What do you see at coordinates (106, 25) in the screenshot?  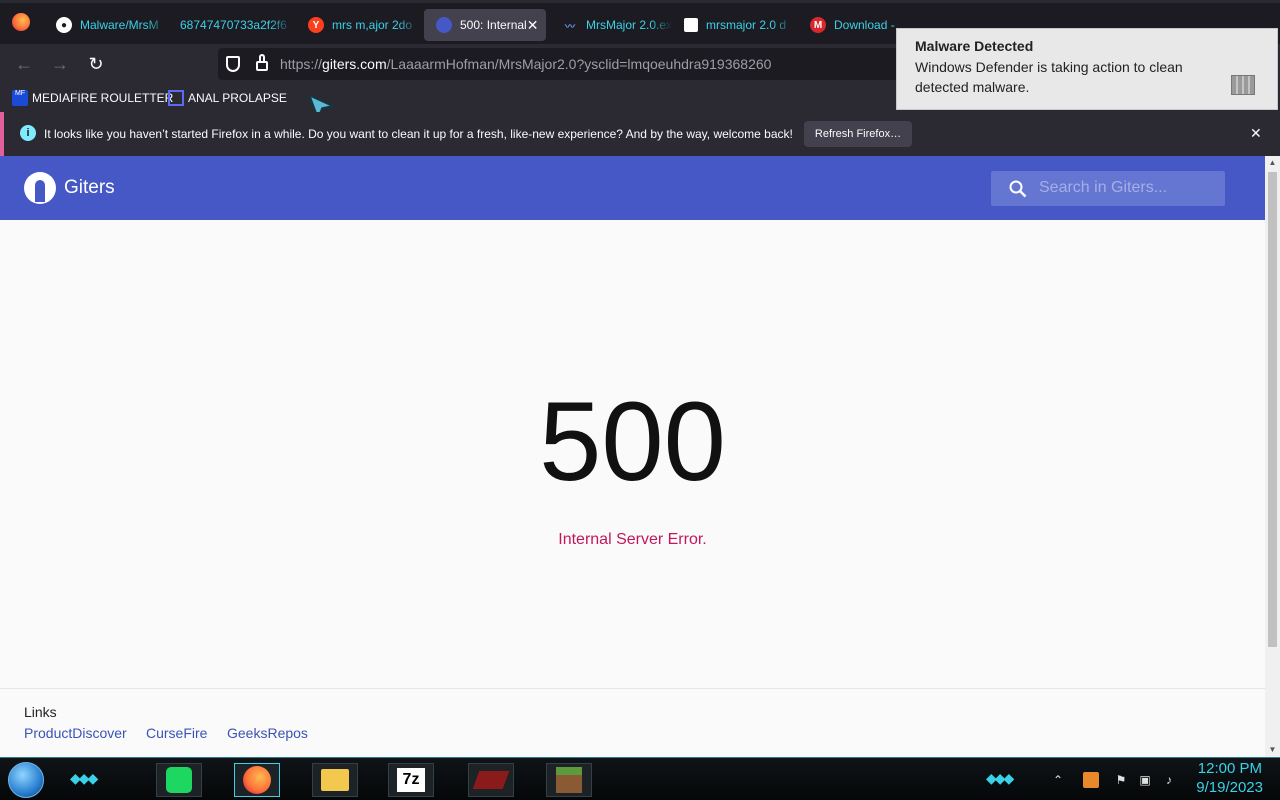 I see `tab-1: ● Malware/MrsM` at bounding box center [106, 25].